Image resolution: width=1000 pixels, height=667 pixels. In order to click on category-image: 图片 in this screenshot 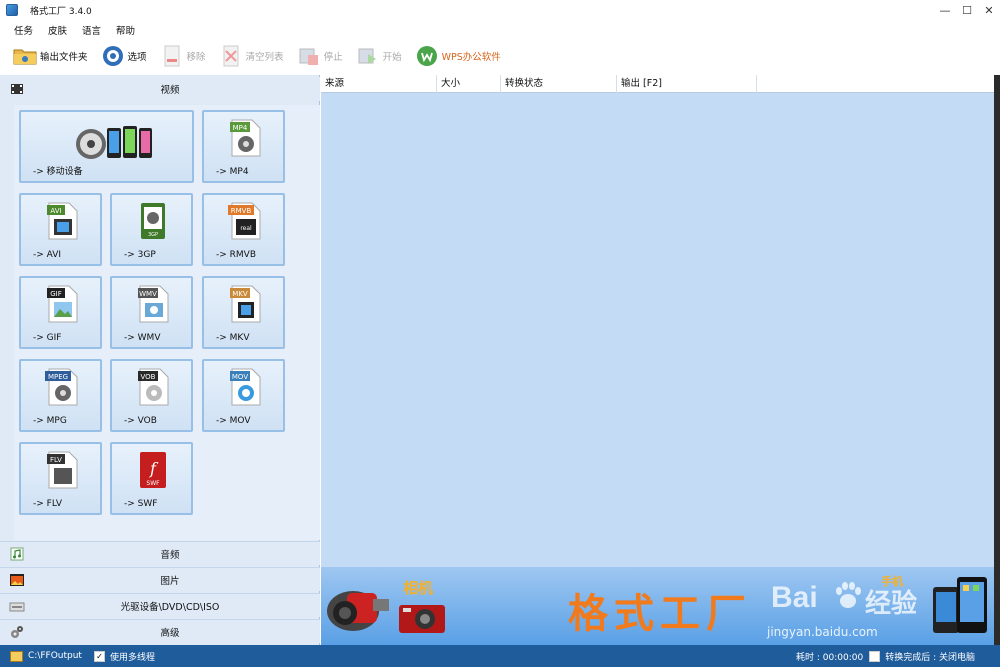, I will do `click(160, 579)`.